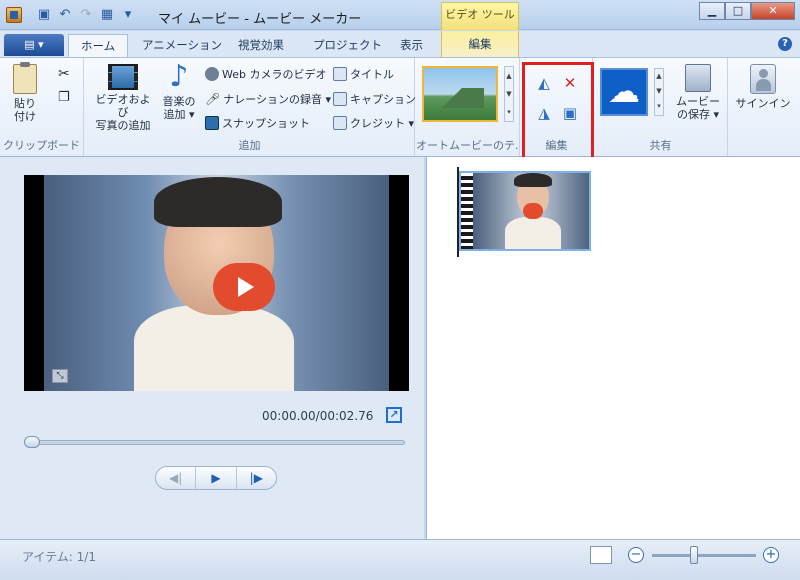 The width and height of the screenshot is (800, 580). Describe the element at coordinates (624, 92) in the screenshot. I see `onedrive-share-icon` at that location.